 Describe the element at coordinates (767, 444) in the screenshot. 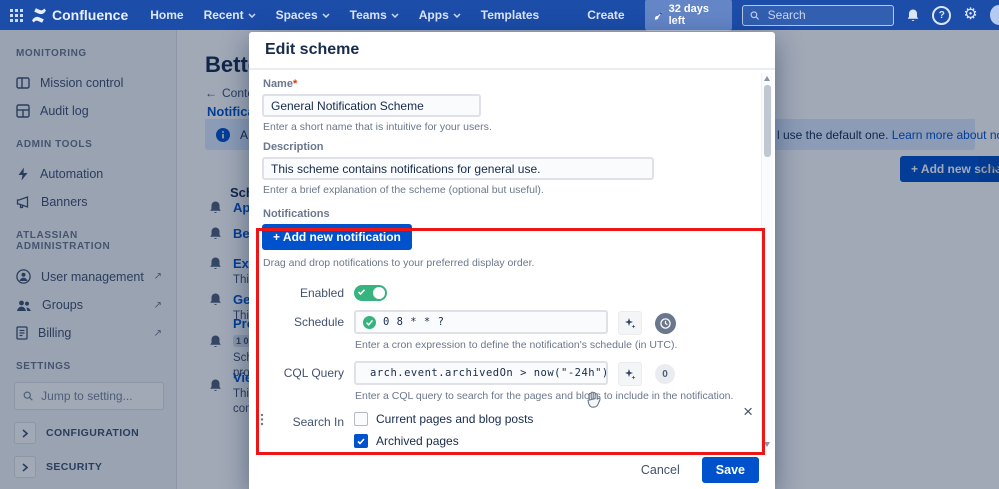

I see `scroll-down-arrow` at that location.